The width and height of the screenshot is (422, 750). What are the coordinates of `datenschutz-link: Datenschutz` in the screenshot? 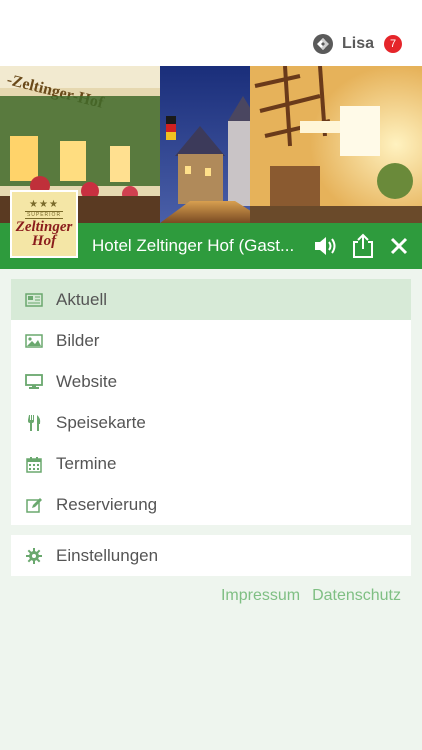 It's located at (356, 596).